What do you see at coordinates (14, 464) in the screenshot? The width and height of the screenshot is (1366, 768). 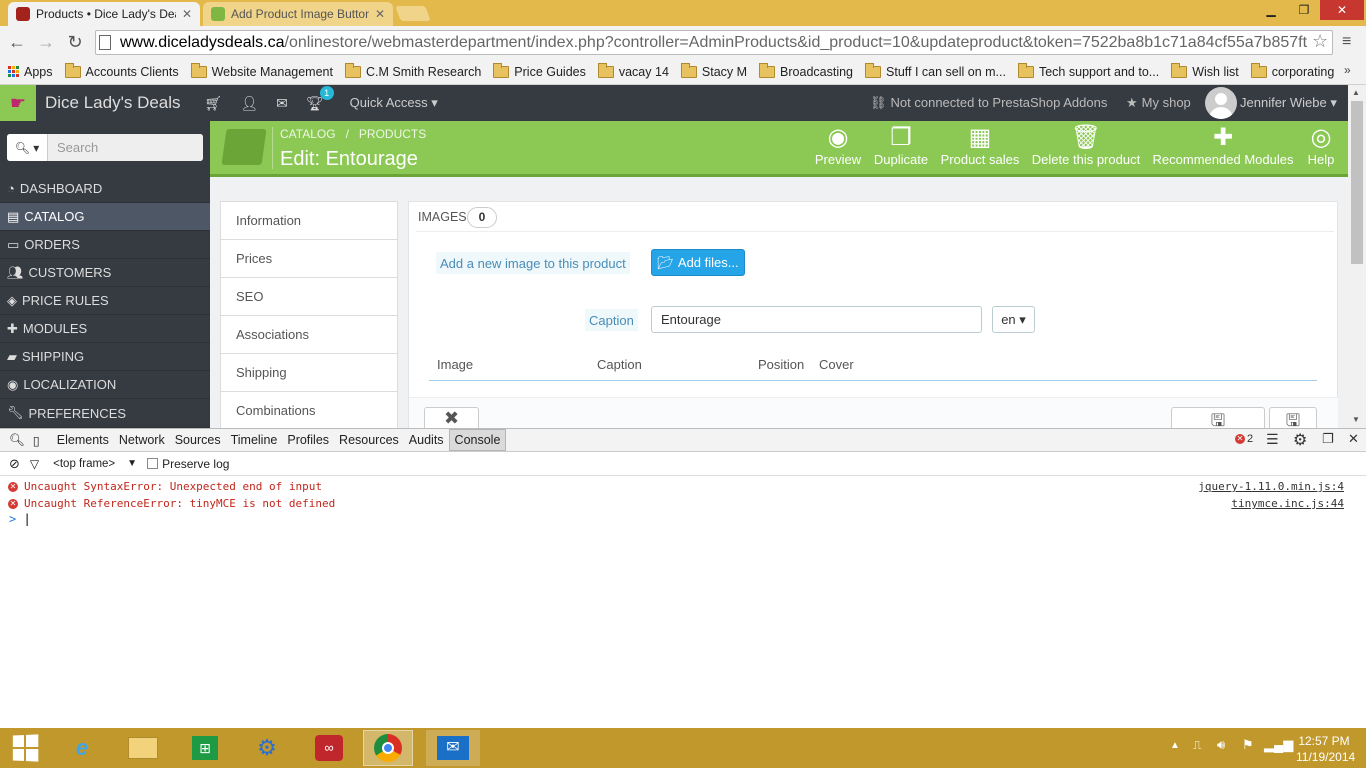 I see `clear-console-icon: ⊘` at bounding box center [14, 464].